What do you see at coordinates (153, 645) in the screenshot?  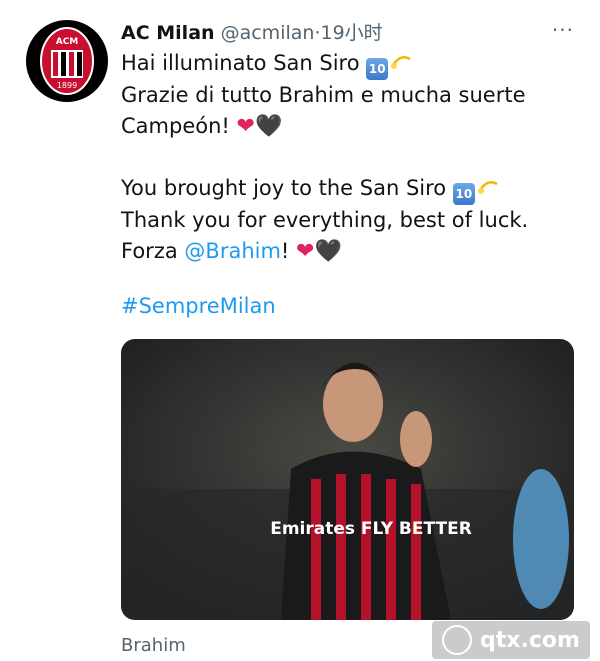 I see `photo-caption: Brahim` at bounding box center [153, 645].